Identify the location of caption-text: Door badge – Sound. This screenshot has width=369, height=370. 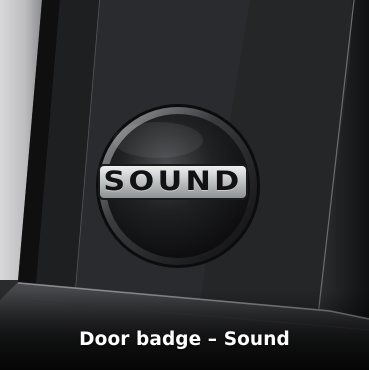
(184, 339).